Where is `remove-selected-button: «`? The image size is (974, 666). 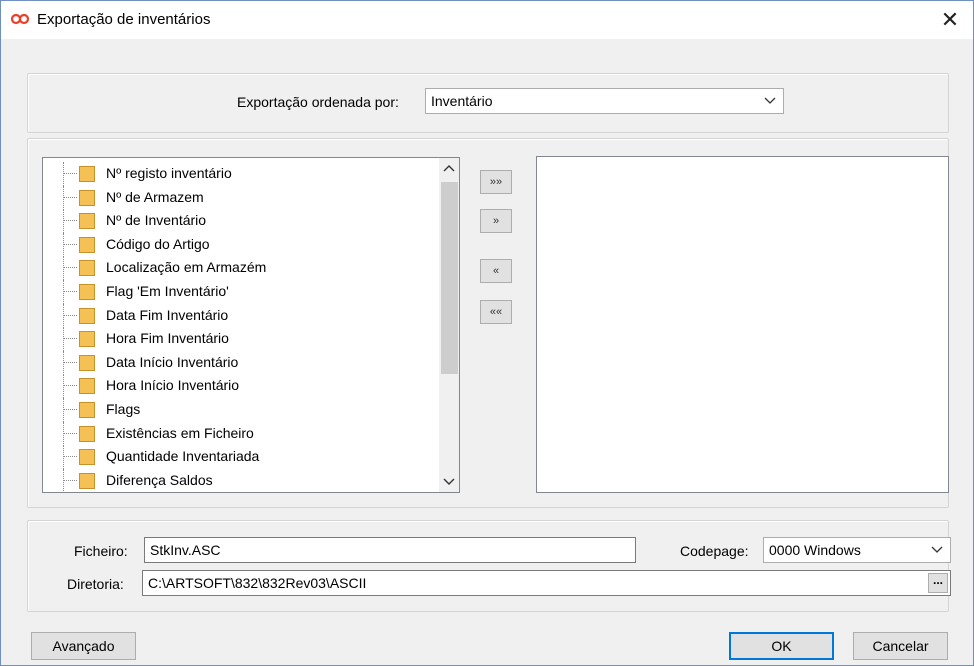
remove-selected-button: « is located at coordinates (496, 271).